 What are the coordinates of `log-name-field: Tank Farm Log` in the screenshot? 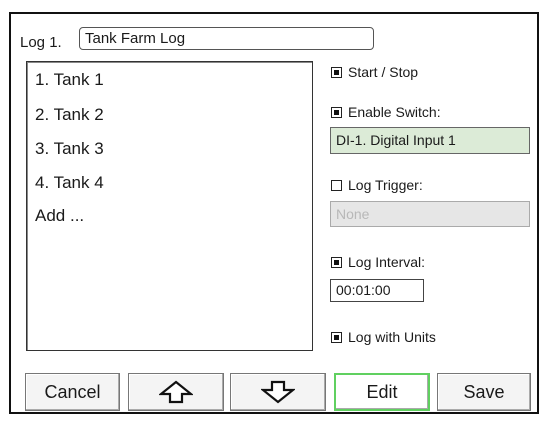 It's located at (226, 38).